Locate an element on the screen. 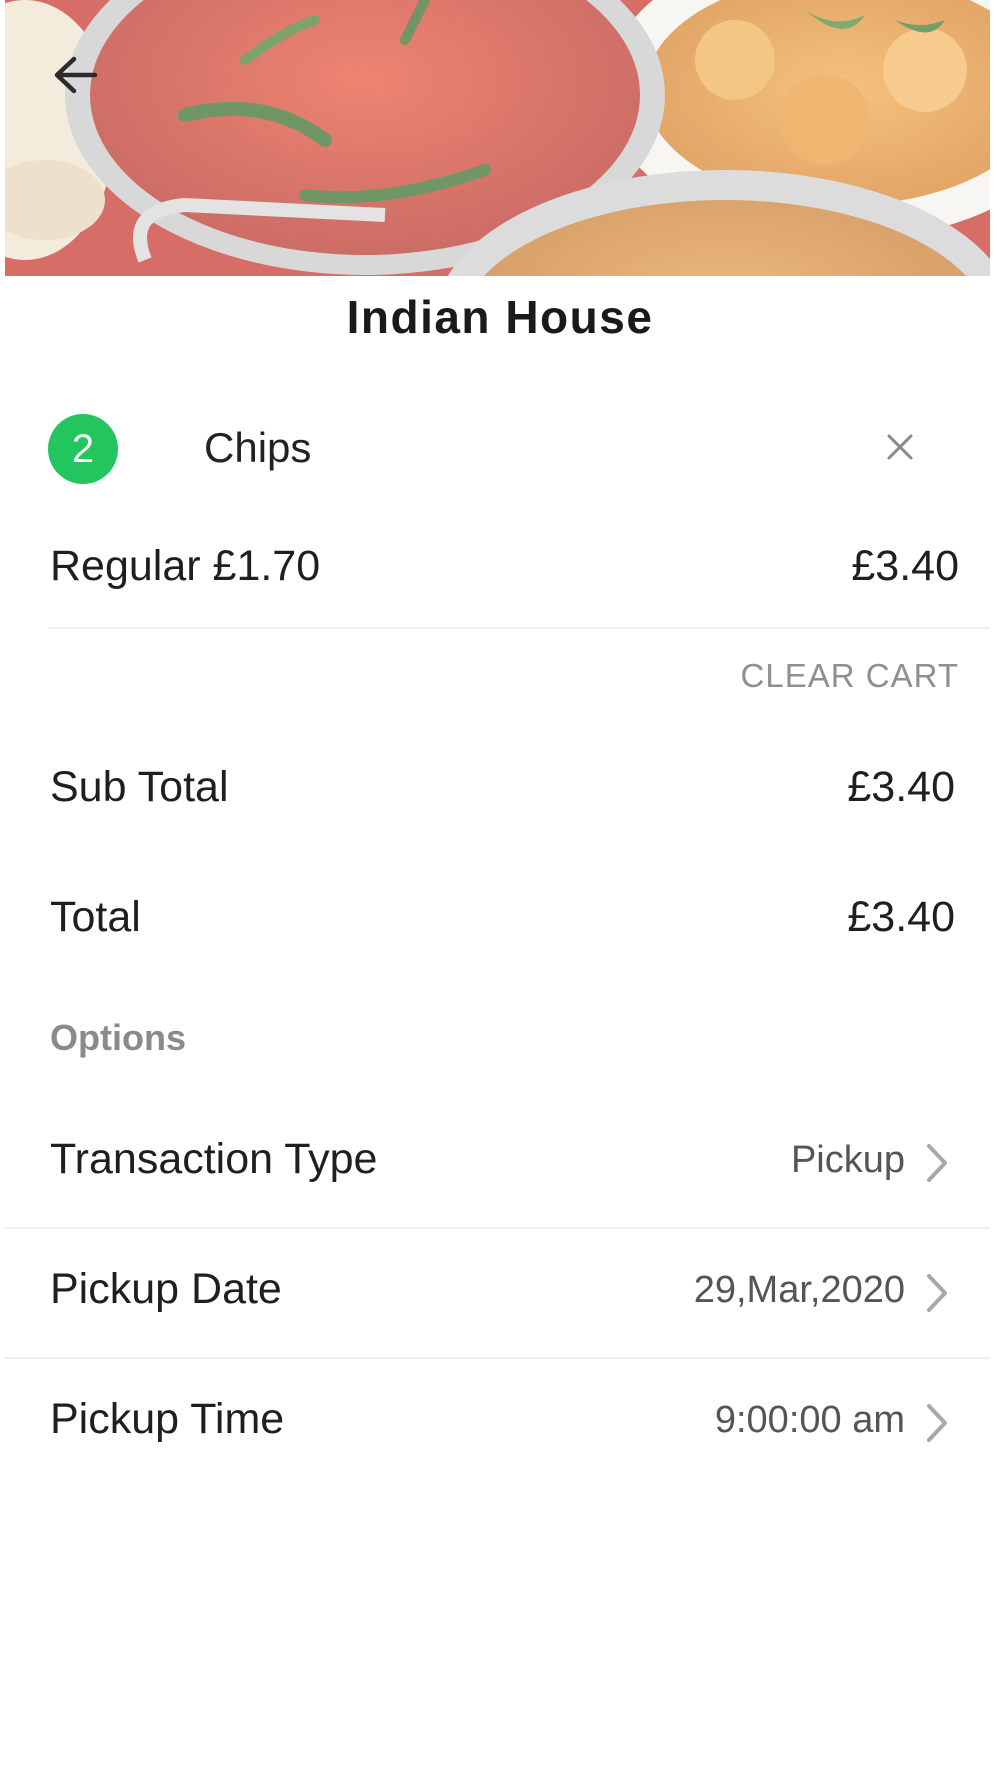  cart-item-variant-price: Regular £1.70 is located at coordinates (185, 566).